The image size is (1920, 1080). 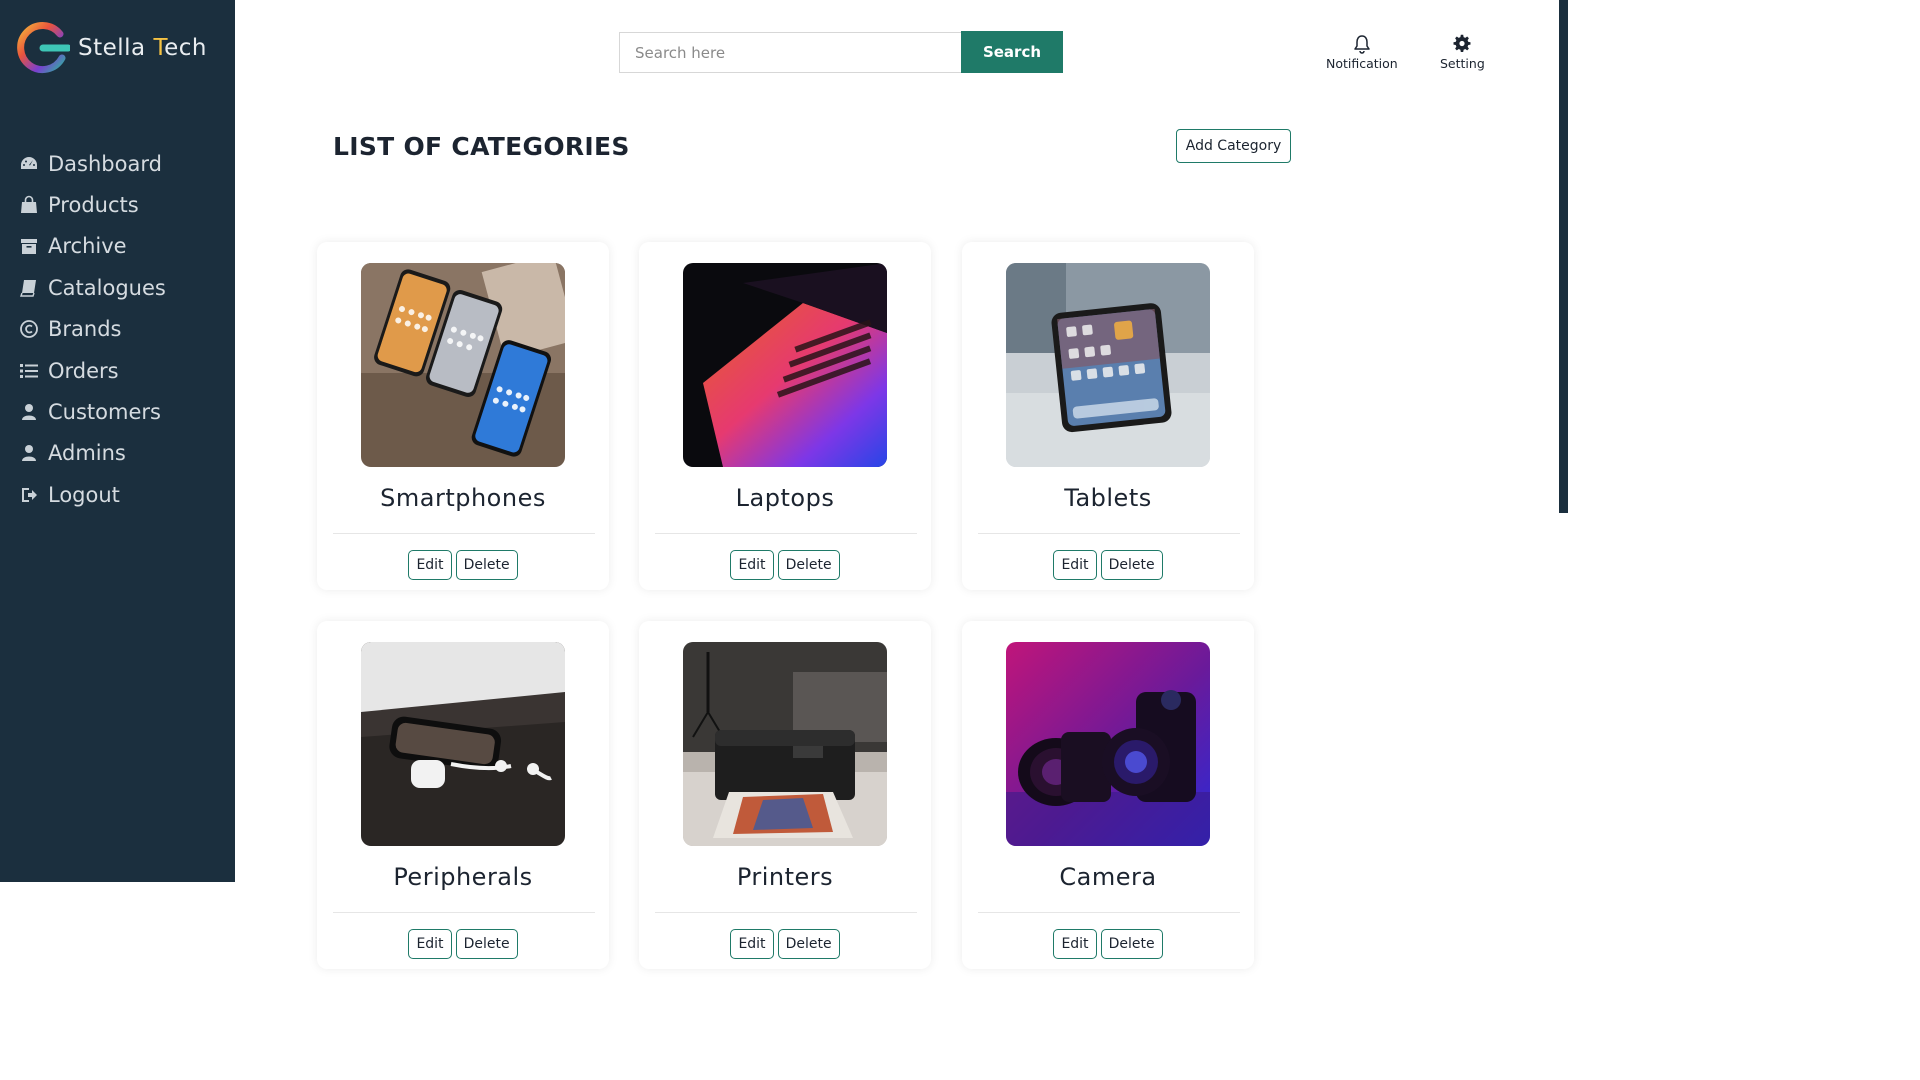 I want to click on archive-icon, so click(x=29, y=246).